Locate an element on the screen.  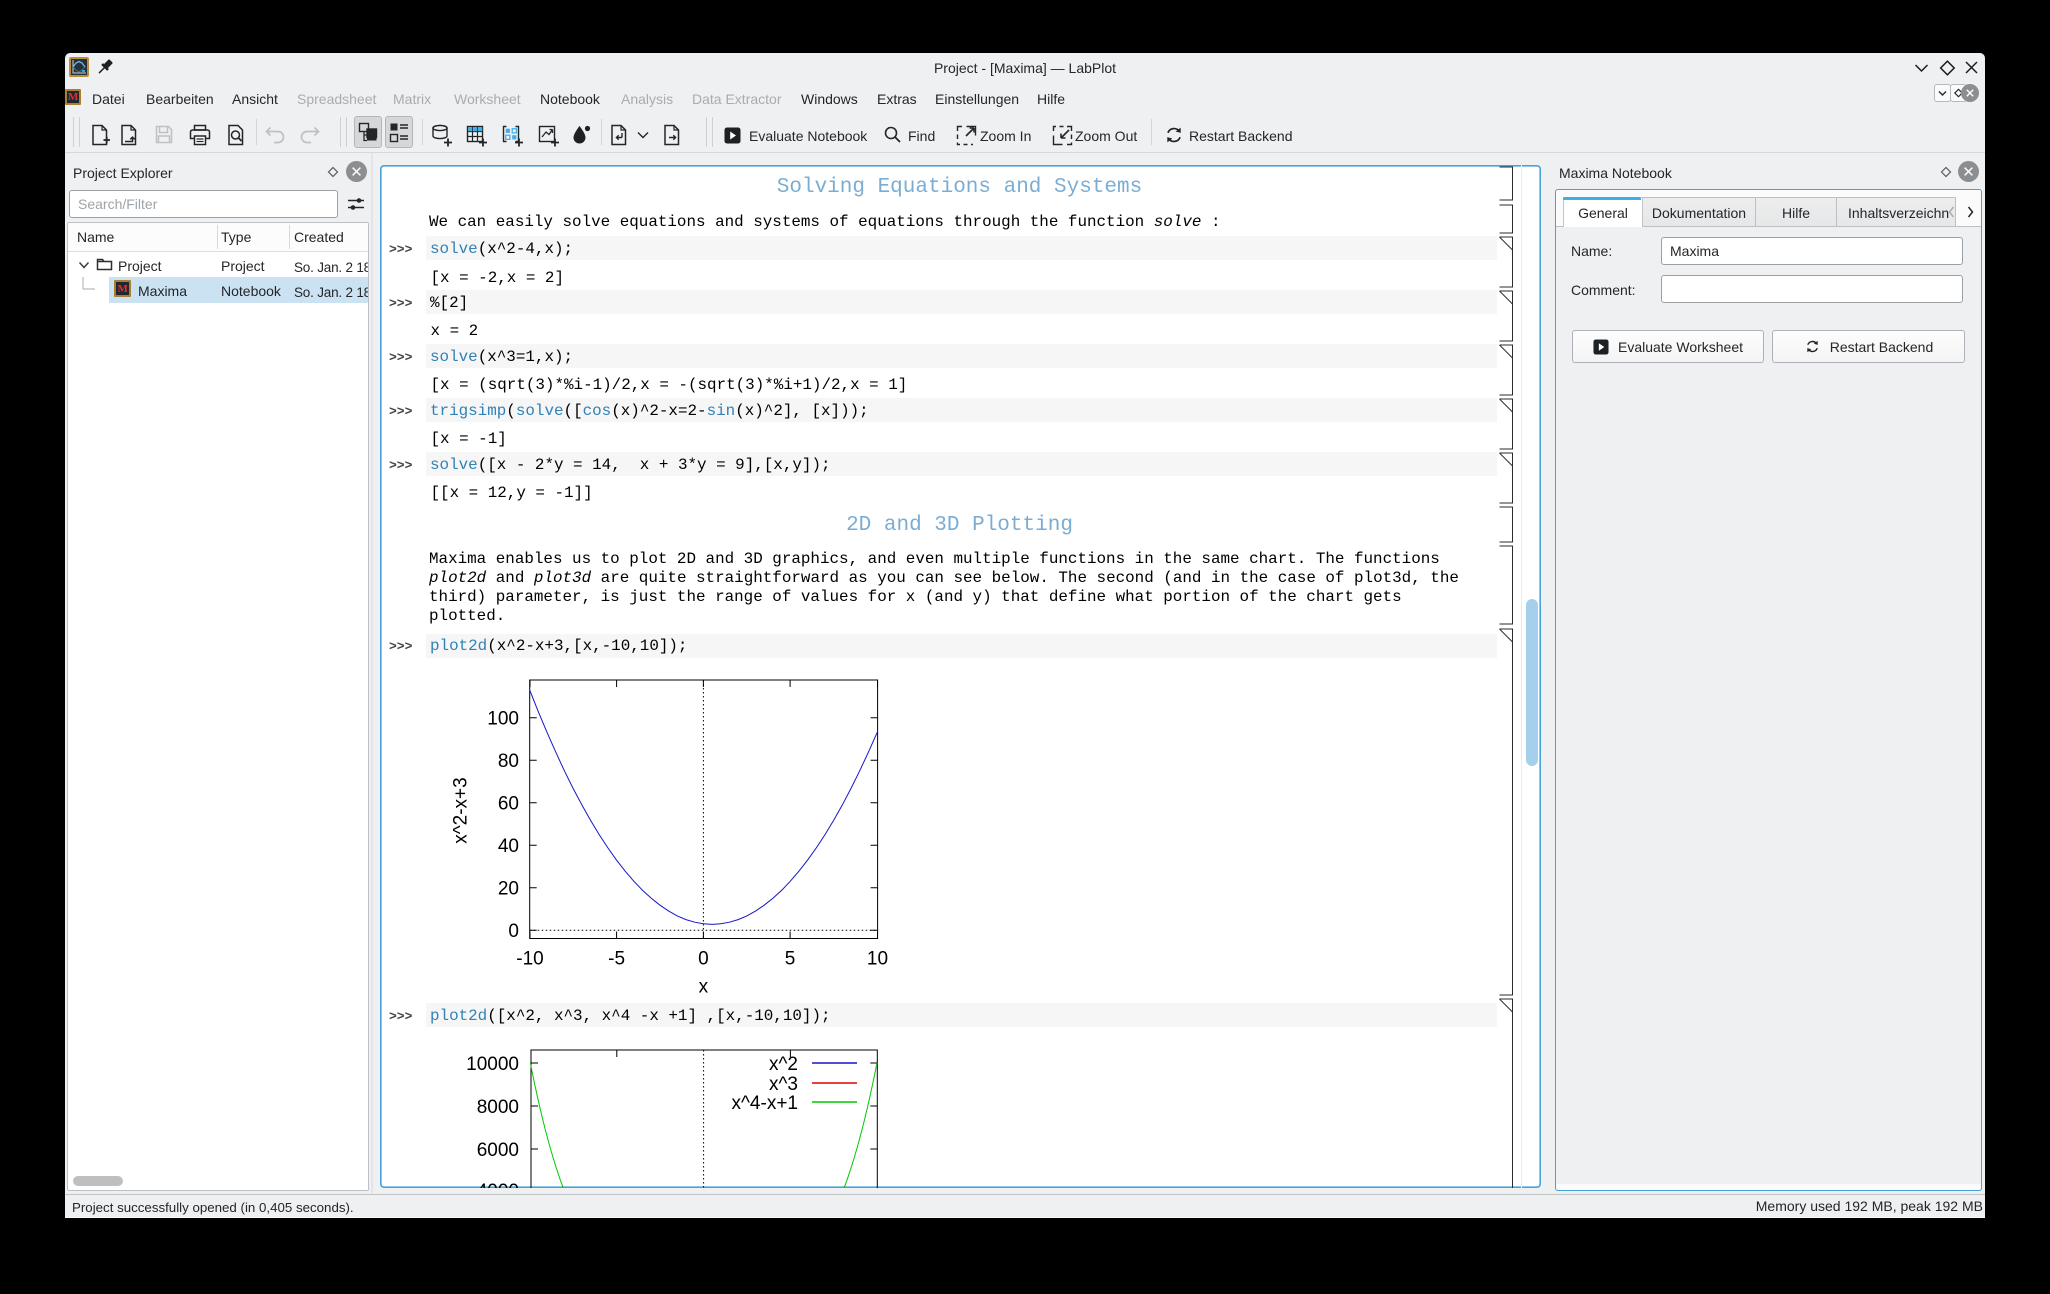
svg-text: 10 is located at coordinates (877, 959).